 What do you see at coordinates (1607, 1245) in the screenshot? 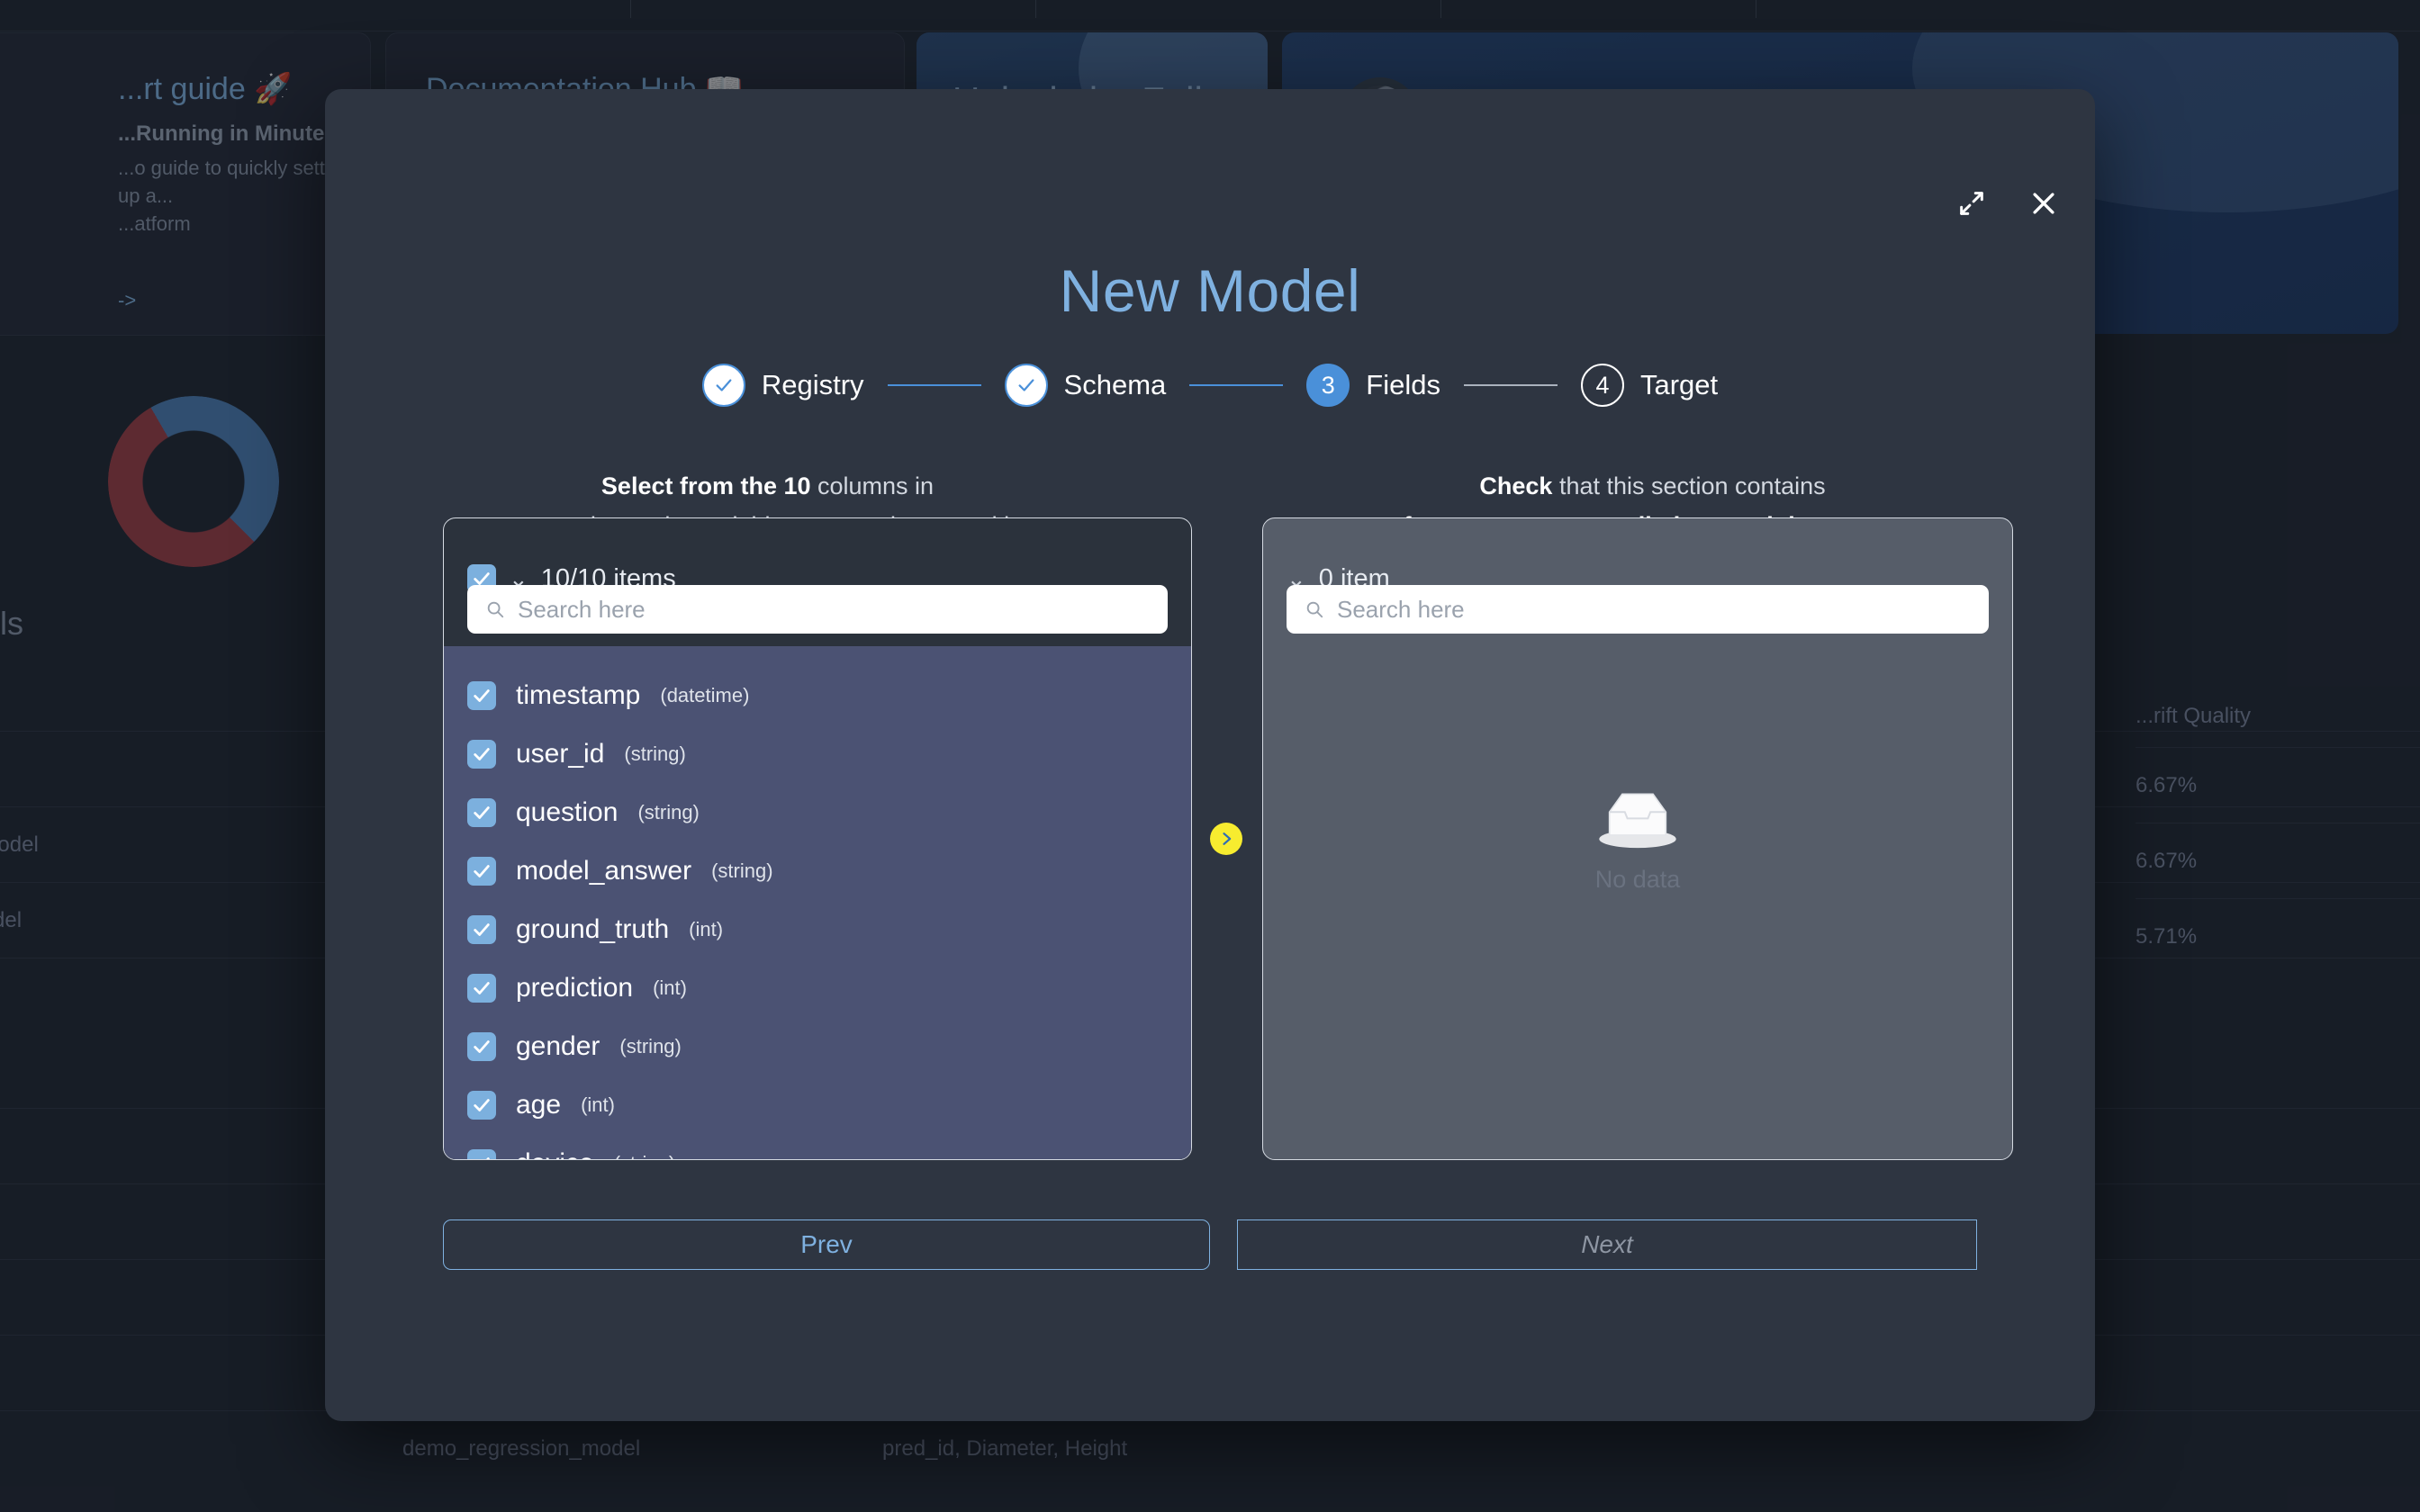
I see `next-button: Next` at bounding box center [1607, 1245].